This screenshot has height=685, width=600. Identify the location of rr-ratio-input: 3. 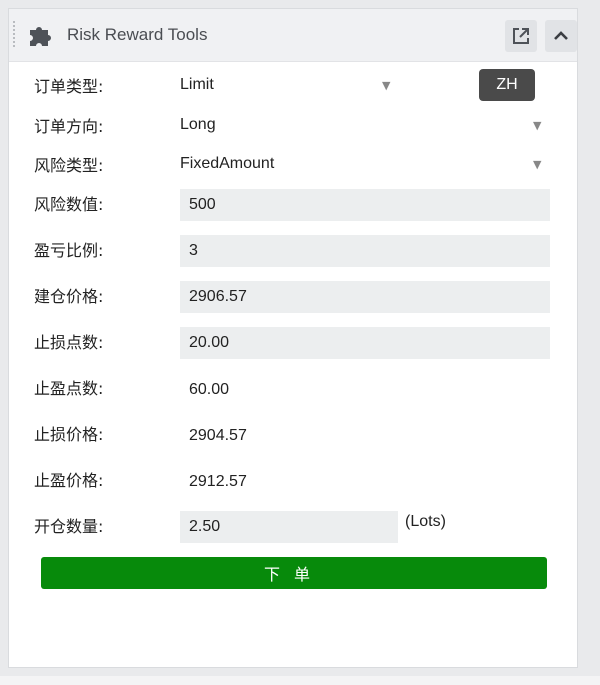
(365, 251).